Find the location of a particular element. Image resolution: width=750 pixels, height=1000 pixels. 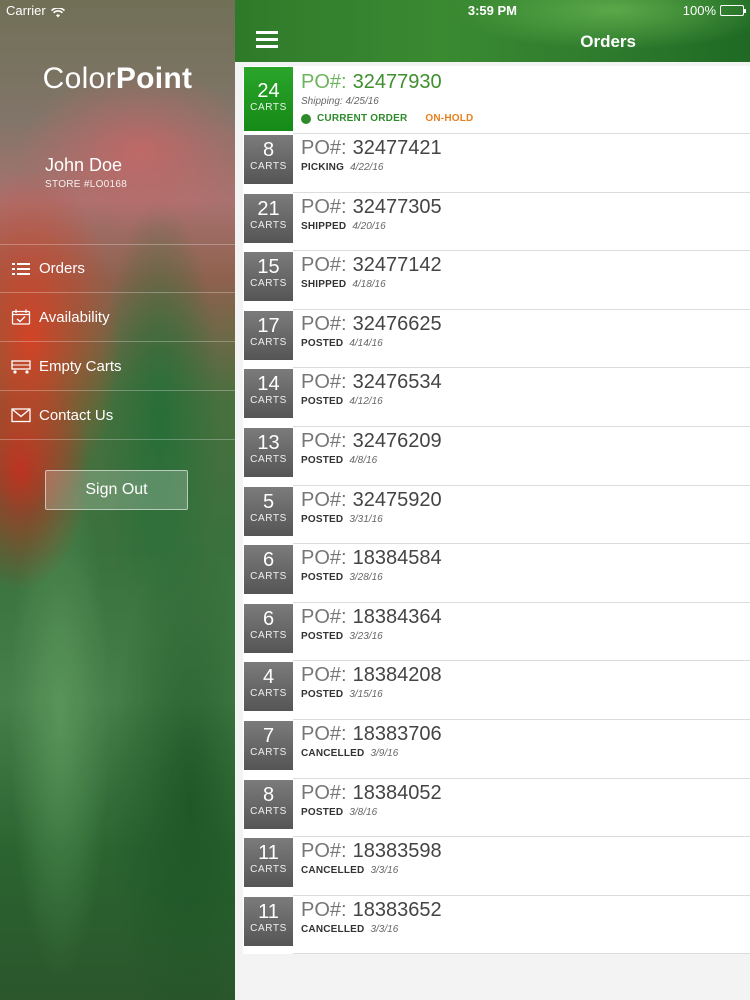

order-status-line: SHIPPED 4/20/16 is located at coordinates (343, 226).